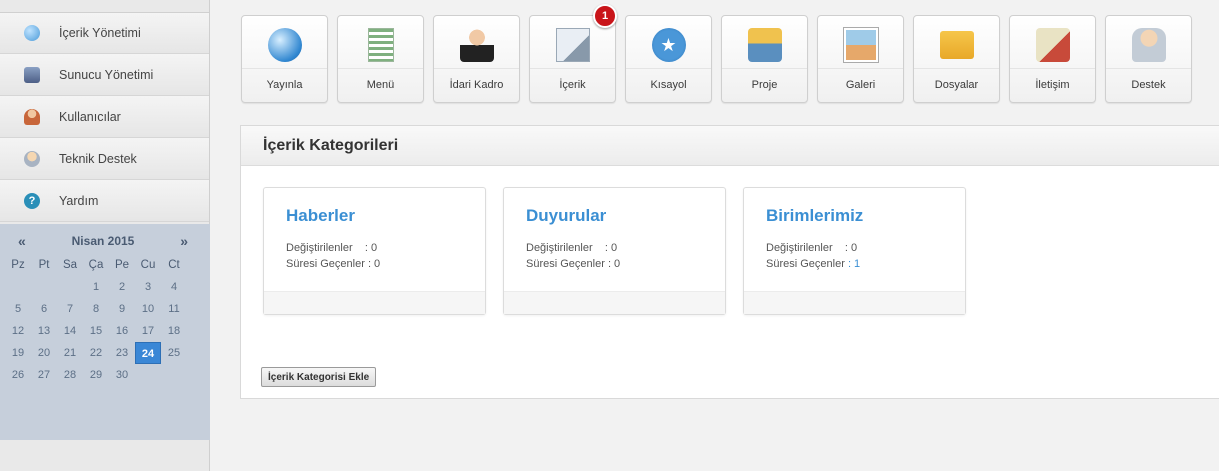 This screenshot has width=1219, height=471. I want to click on calendar-day: 11, so click(174, 309).